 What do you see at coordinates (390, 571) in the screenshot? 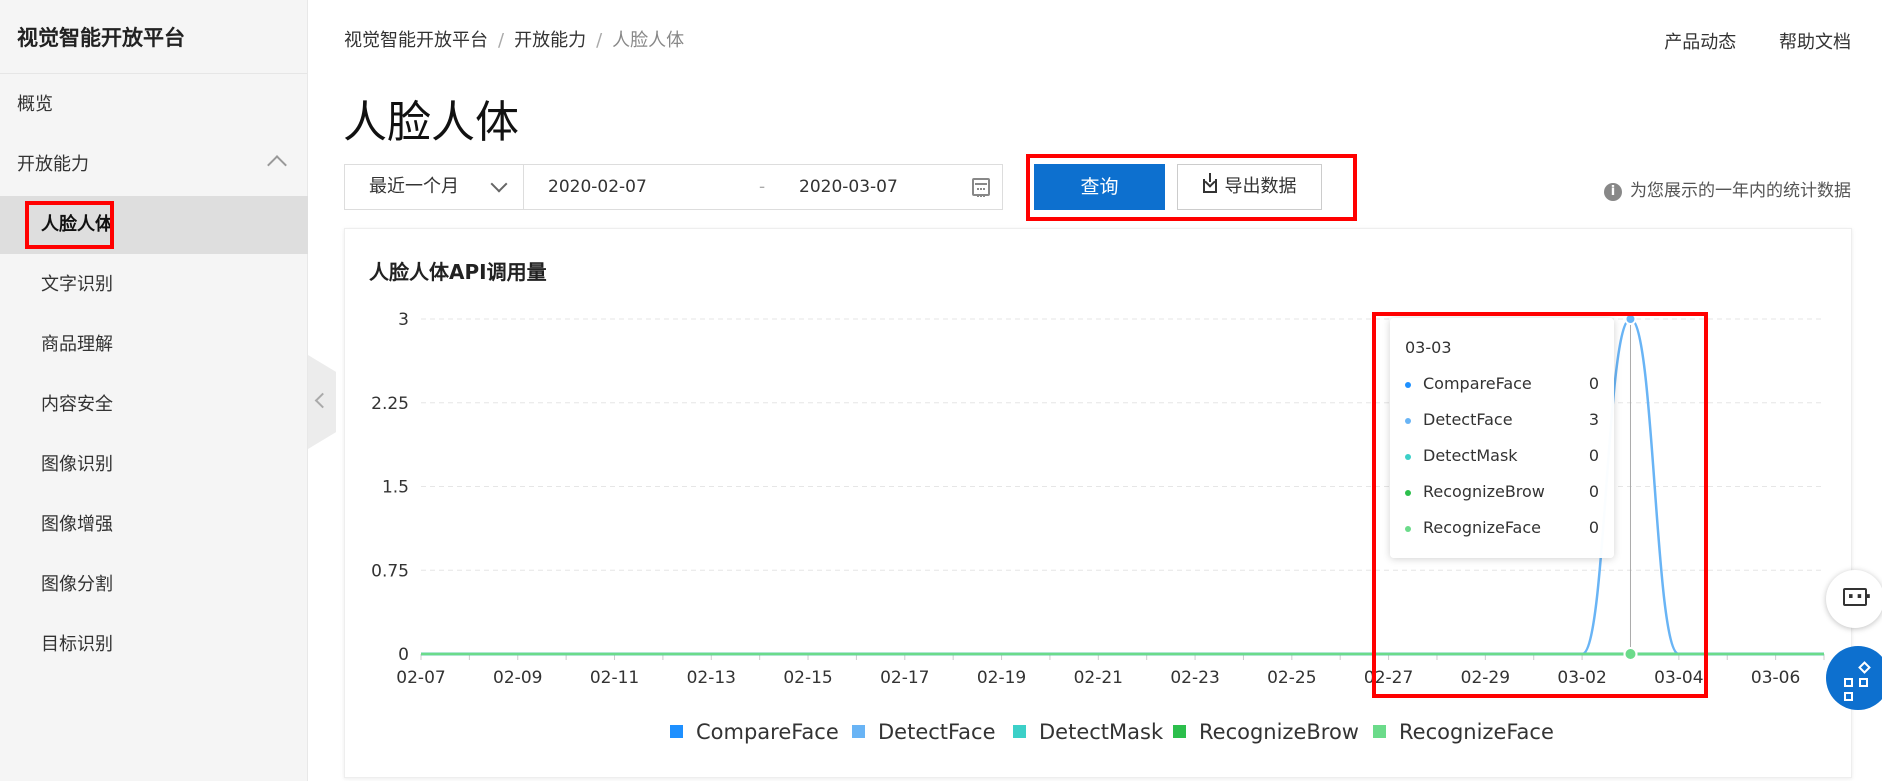
I see `y-tick-label: 0.75` at bounding box center [390, 571].